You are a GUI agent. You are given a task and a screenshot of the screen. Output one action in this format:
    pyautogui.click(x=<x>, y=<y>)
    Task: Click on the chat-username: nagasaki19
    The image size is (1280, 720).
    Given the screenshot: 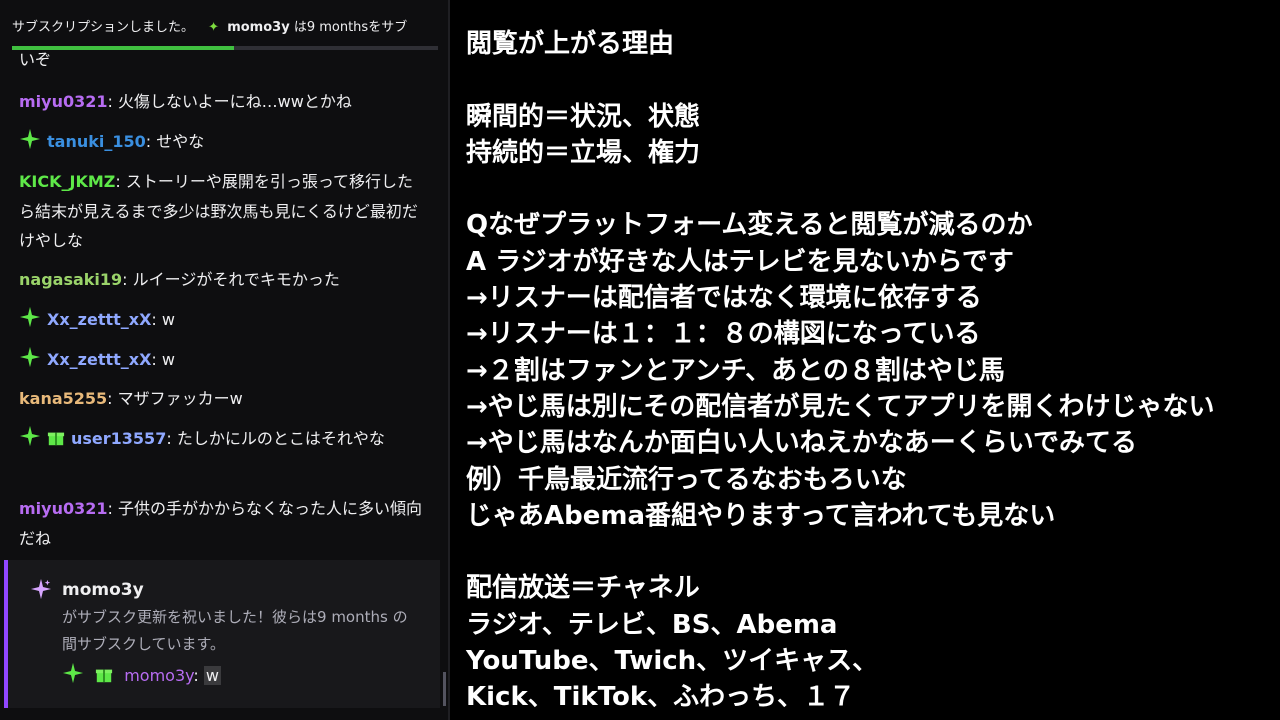 What is the action you would take?
    pyautogui.click(x=70, y=279)
    